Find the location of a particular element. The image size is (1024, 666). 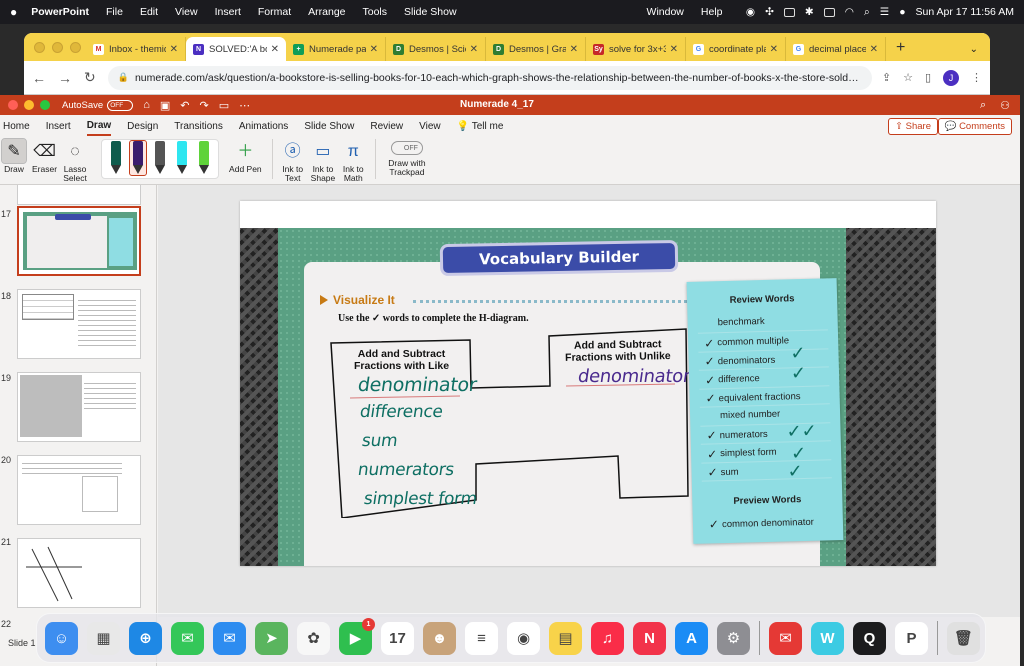

browser-tab: D Desmos | Grap ✕ is located at coordinates (536, 49).